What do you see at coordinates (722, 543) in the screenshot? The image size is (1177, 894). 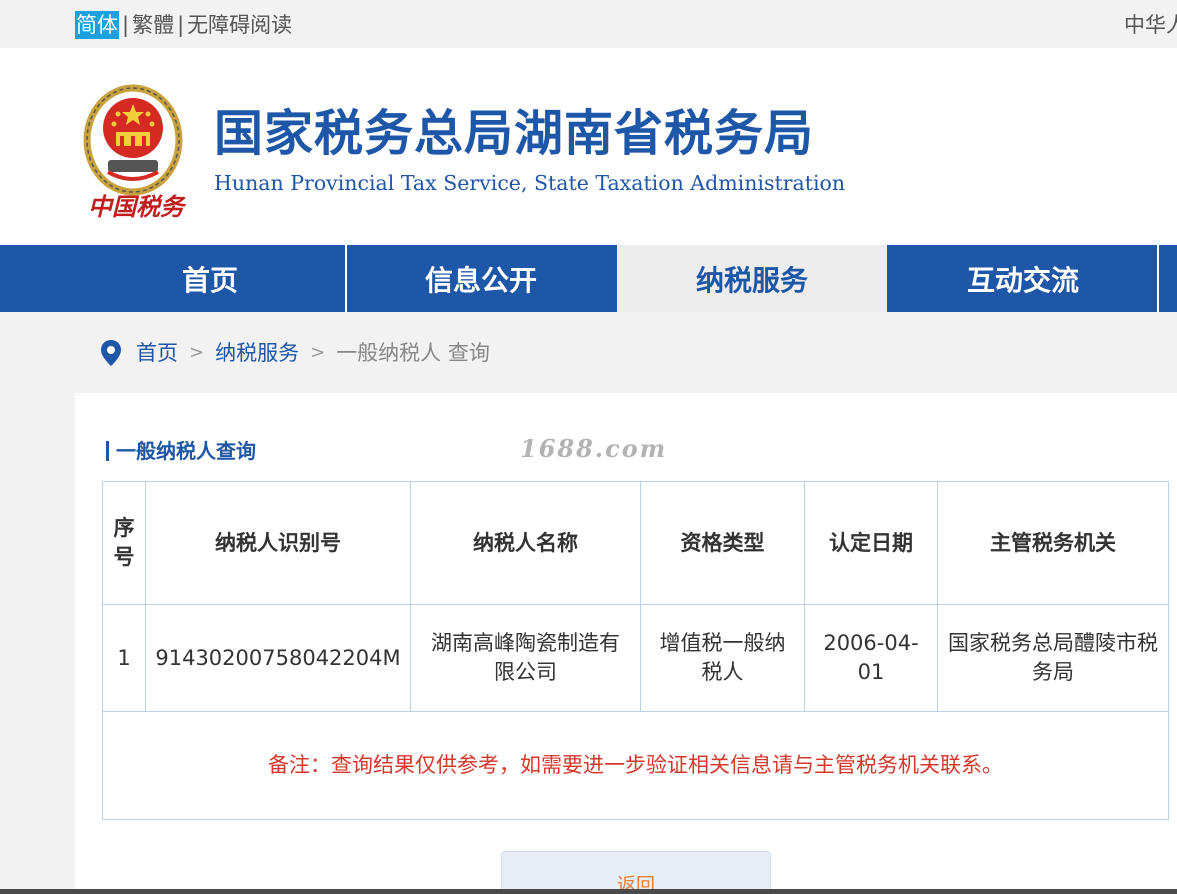 I see `column-header-qualification-type: 资格类型` at bounding box center [722, 543].